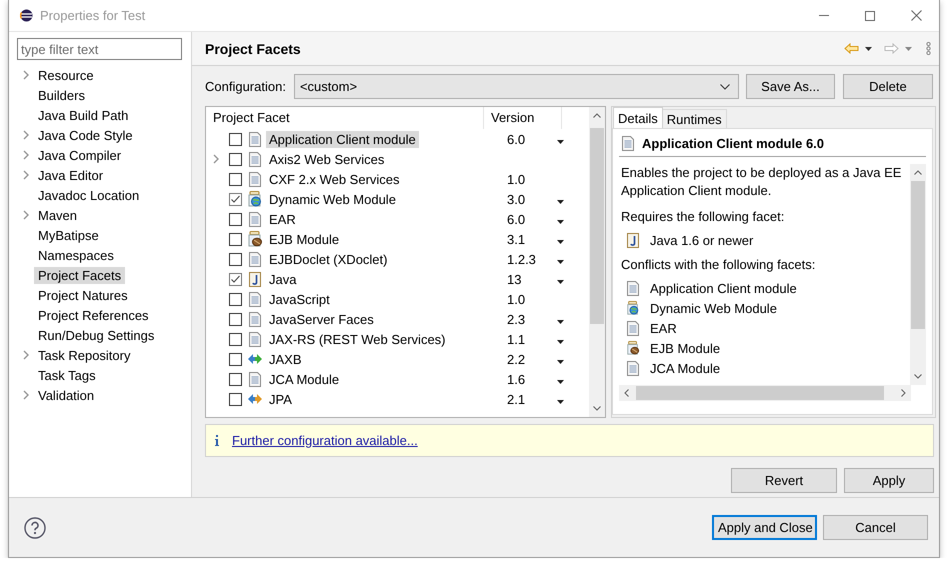 Image resolution: width=949 pixels, height=566 pixels. I want to click on filter-field: type filter text, so click(99, 49).